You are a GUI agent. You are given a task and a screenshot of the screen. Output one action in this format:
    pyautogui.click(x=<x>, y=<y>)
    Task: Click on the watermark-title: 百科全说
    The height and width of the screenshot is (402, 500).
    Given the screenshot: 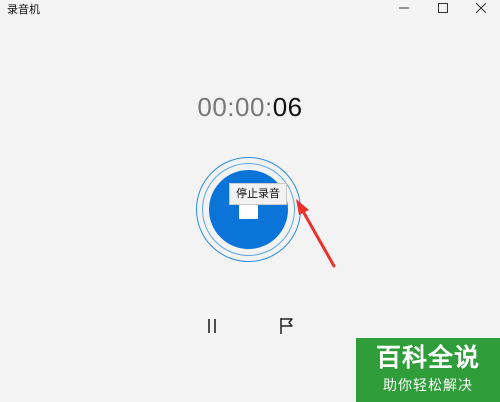 What is the action you would take?
    pyautogui.click(x=427, y=357)
    